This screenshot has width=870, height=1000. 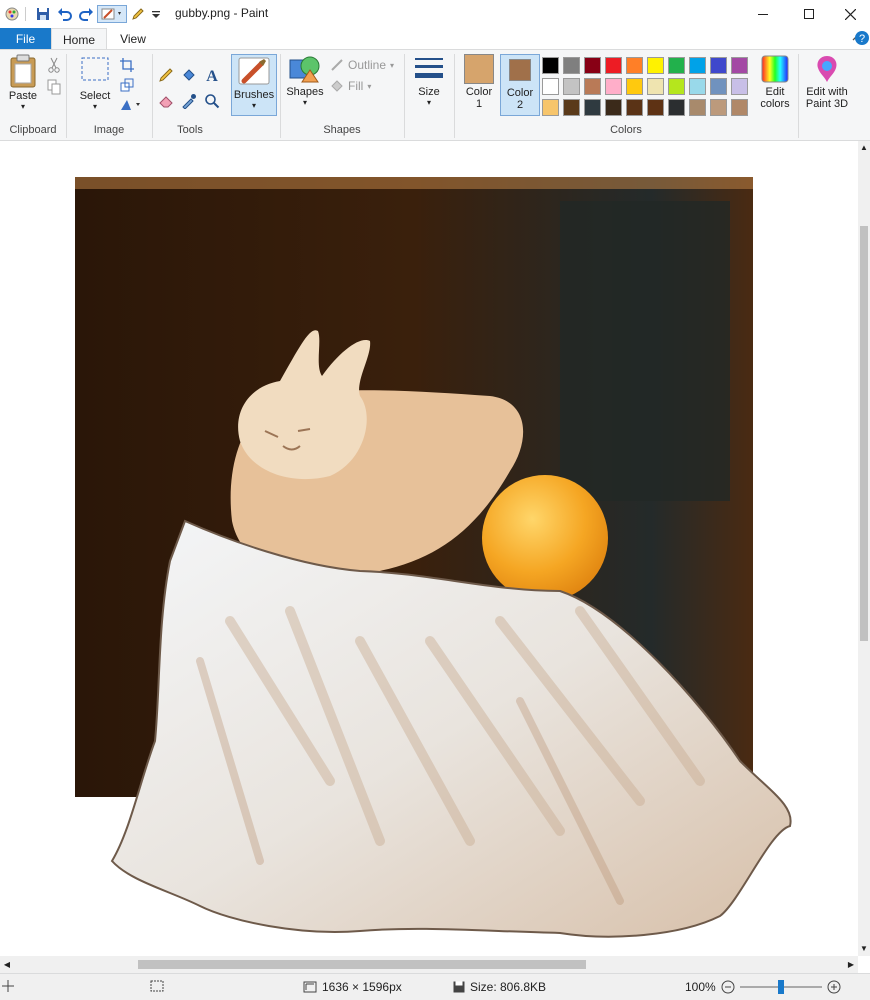 What do you see at coordinates (133, 39) in the screenshot?
I see `tab-view: View` at bounding box center [133, 39].